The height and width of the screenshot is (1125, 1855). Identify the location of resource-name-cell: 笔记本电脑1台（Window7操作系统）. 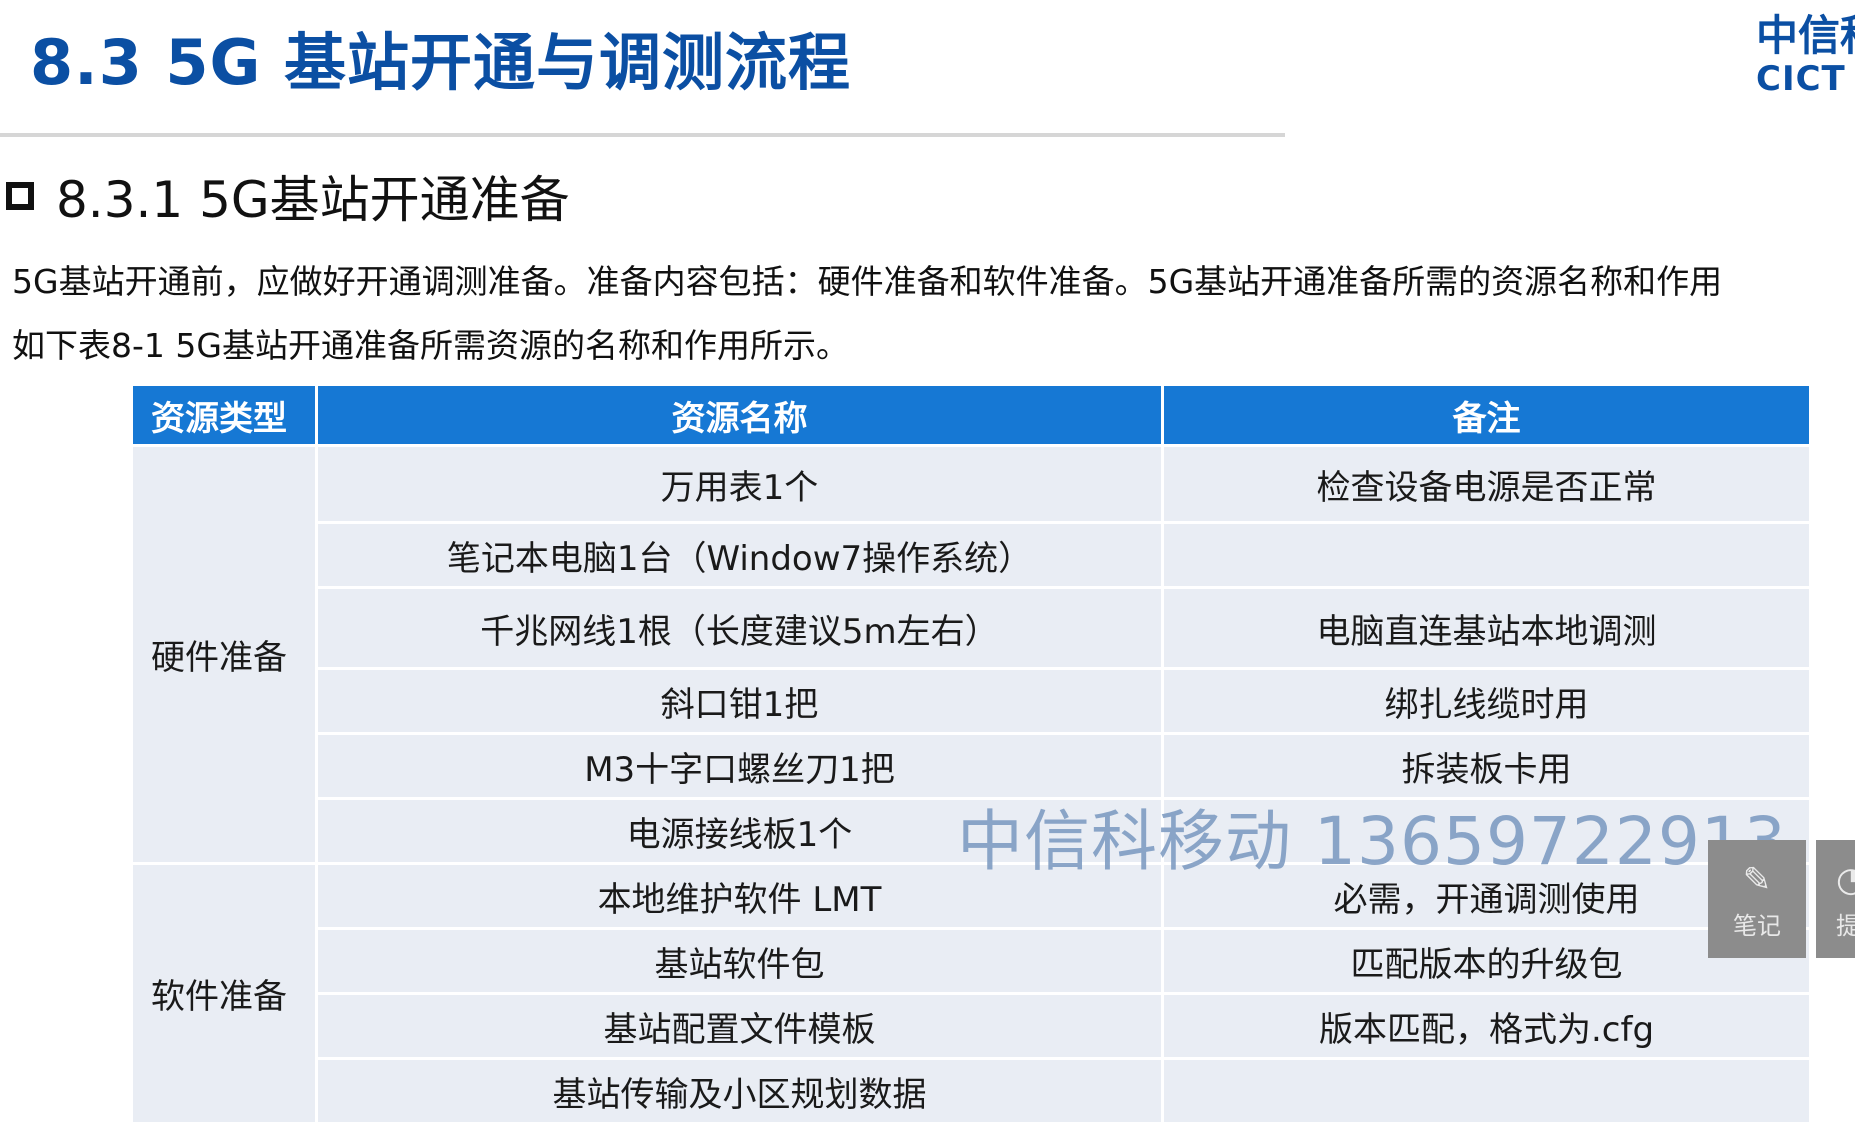
(739, 555).